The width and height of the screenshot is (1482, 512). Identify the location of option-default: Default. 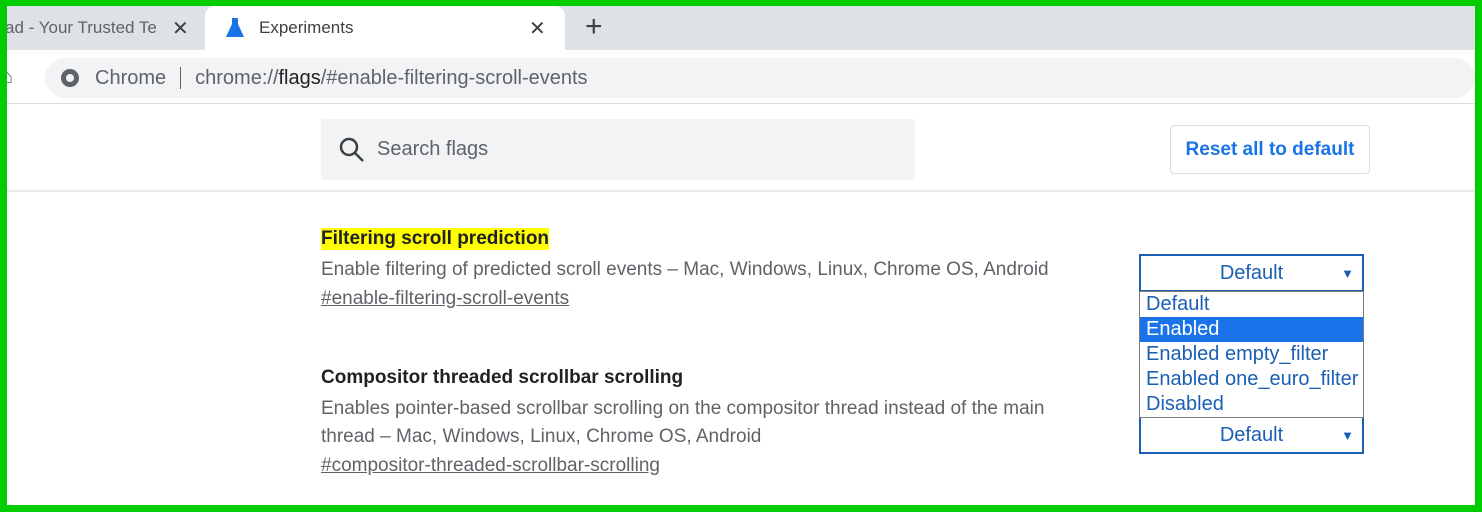
(1251, 304).